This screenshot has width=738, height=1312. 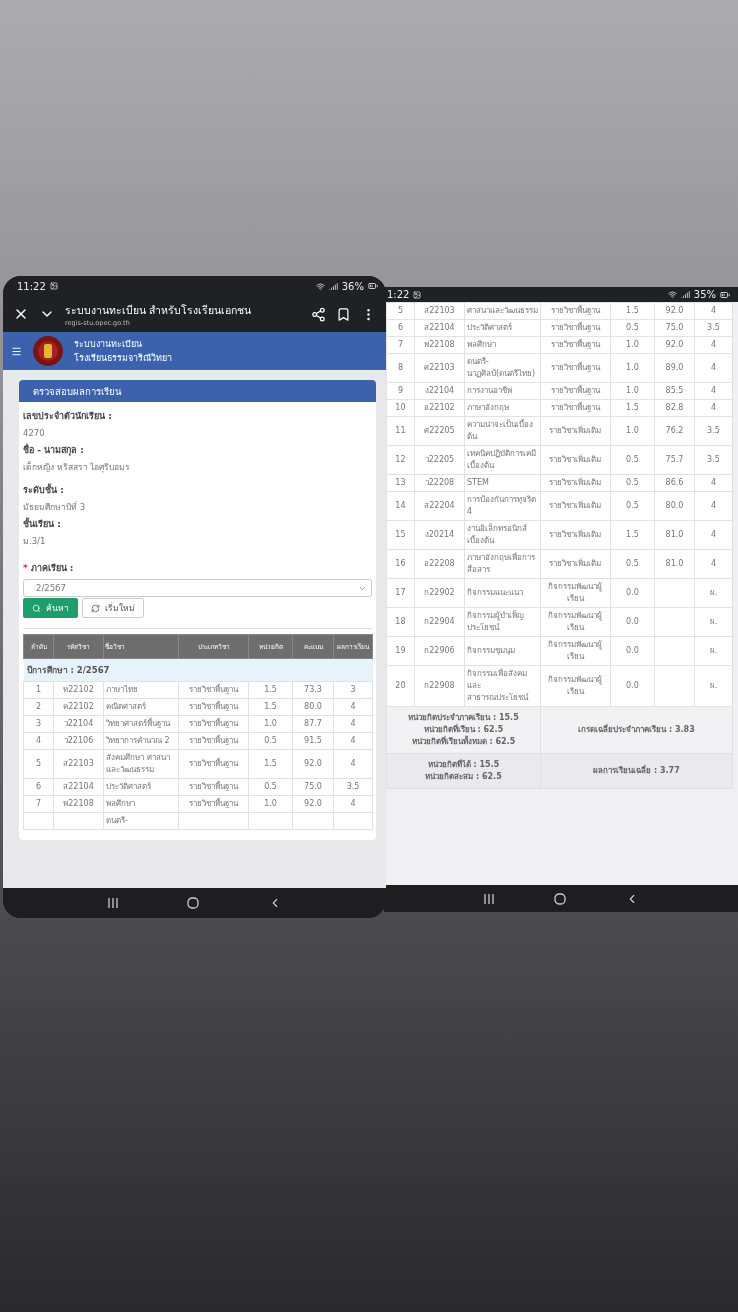 What do you see at coordinates (439, 686) in the screenshot?
I see `table-cell: ก22908` at bounding box center [439, 686].